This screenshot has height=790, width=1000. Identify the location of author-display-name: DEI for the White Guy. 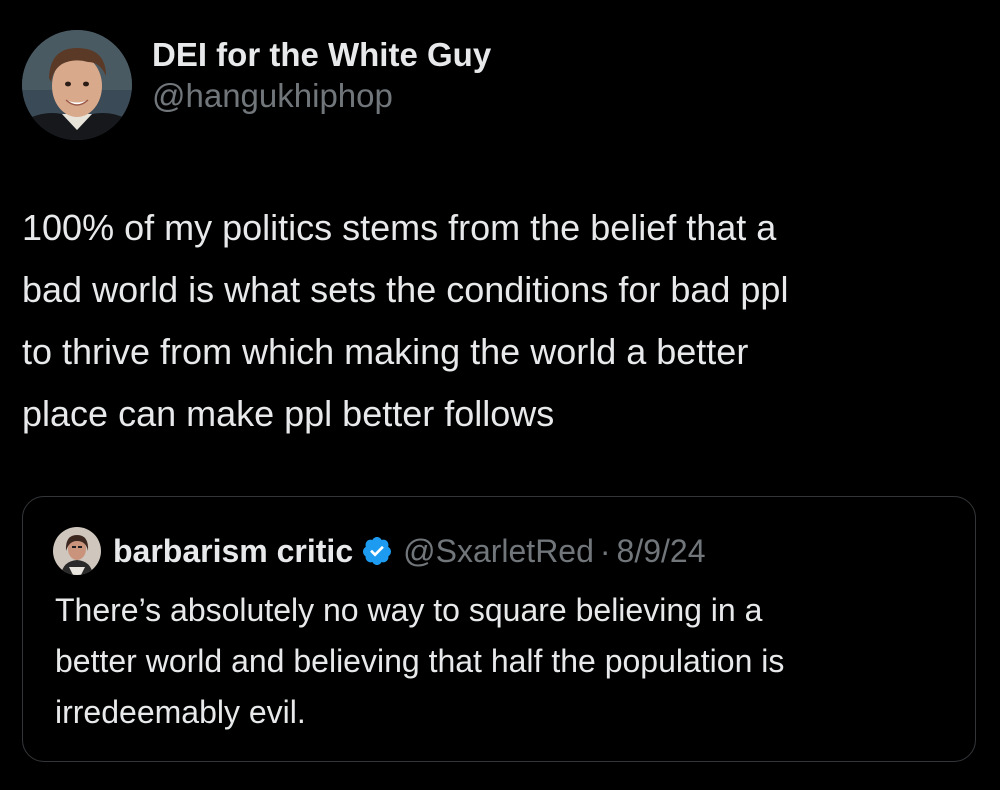
(321, 55).